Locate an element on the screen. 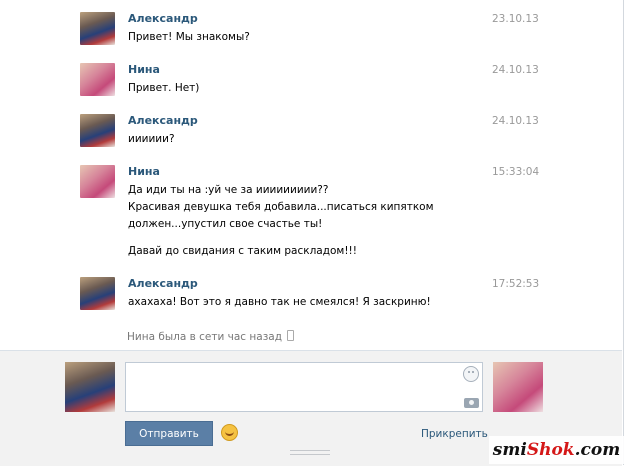  message-text: ииииии? is located at coordinates (151, 139).